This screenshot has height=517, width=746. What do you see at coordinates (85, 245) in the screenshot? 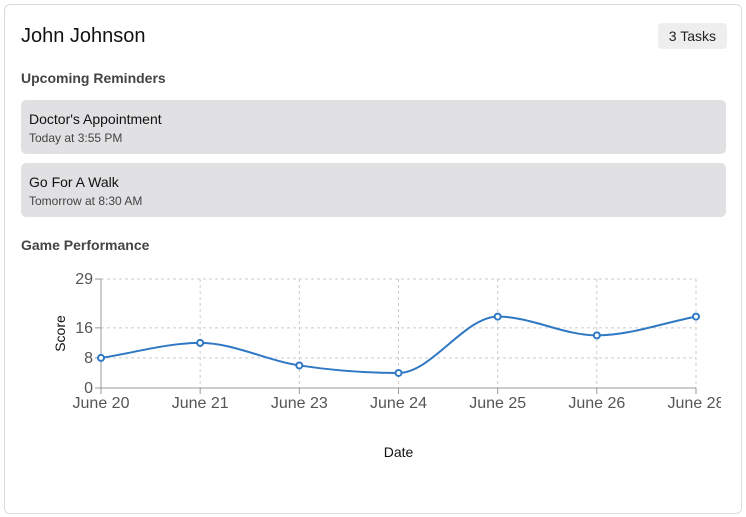
I see `performance-heading: Game Performance` at bounding box center [85, 245].